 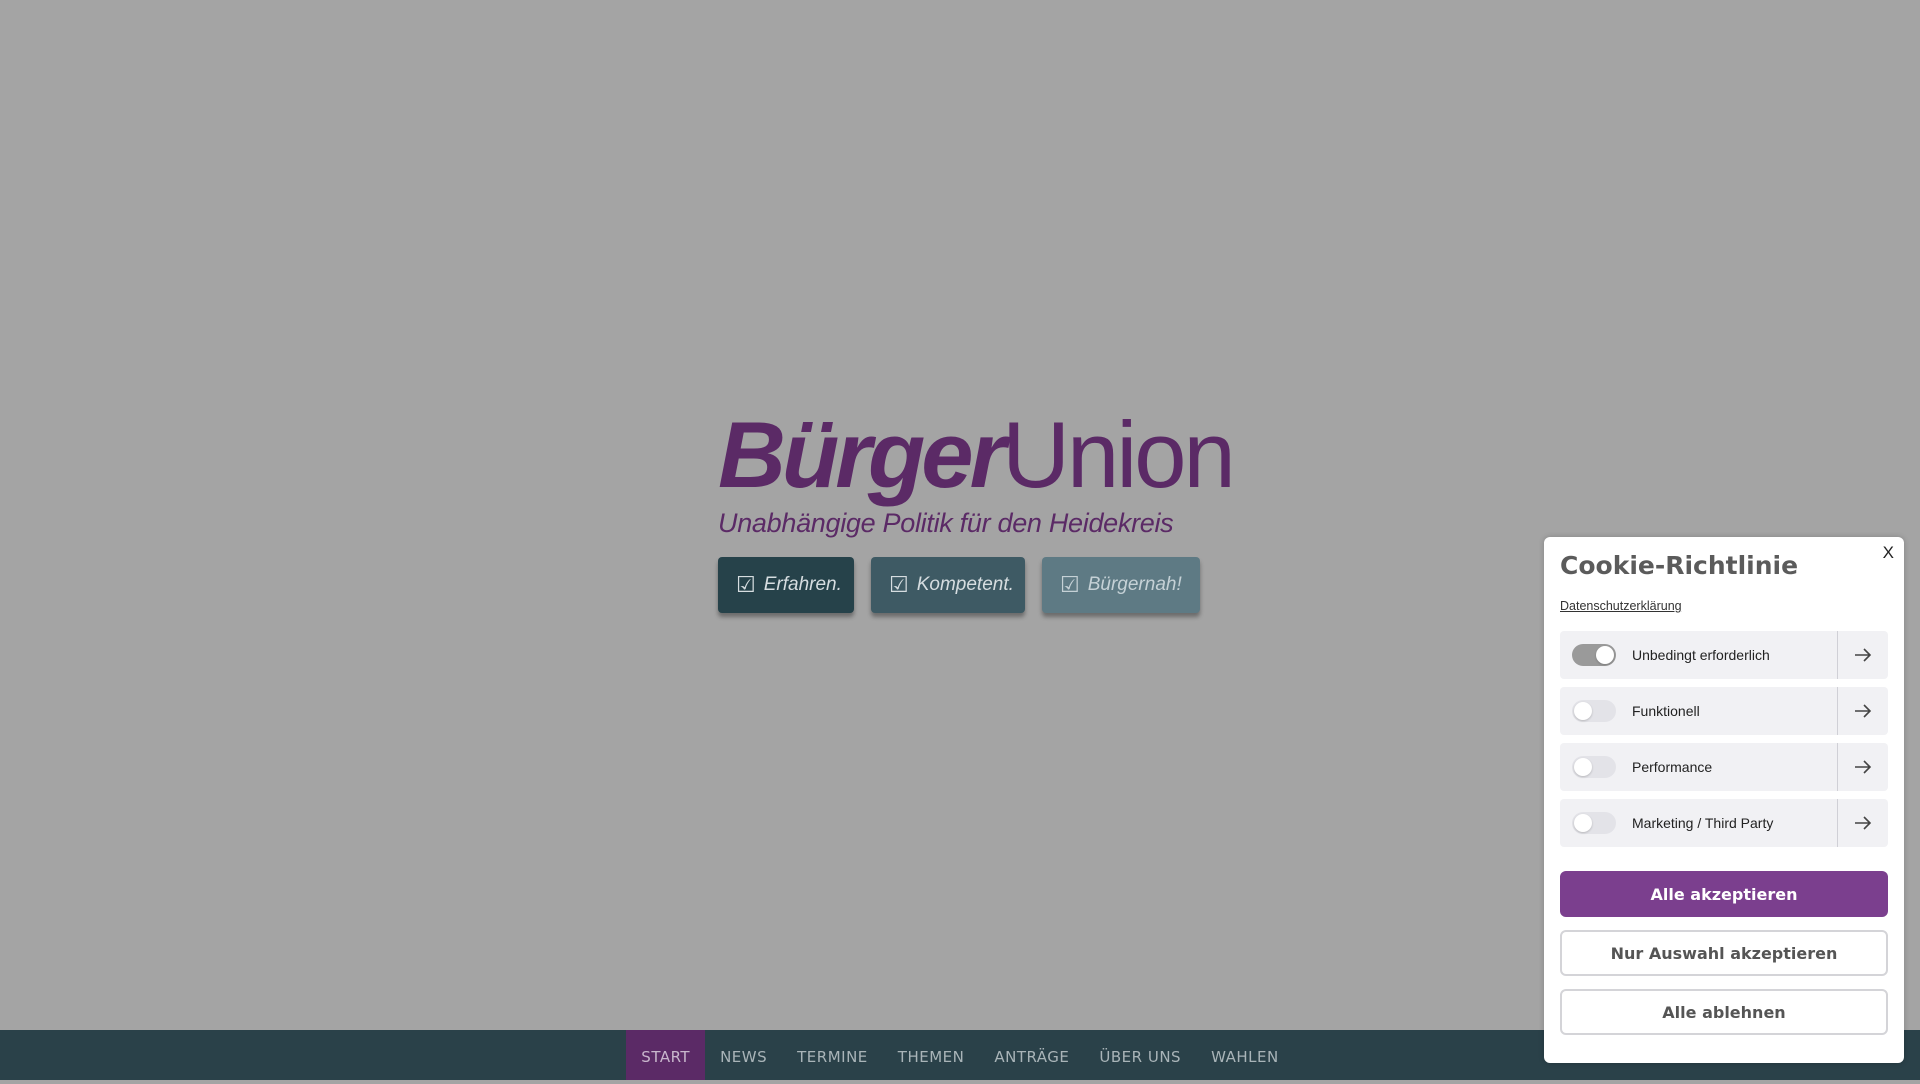 What do you see at coordinates (1134, 584) in the screenshot?
I see `pill-label: Bürgernah!` at bounding box center [1134, 584].